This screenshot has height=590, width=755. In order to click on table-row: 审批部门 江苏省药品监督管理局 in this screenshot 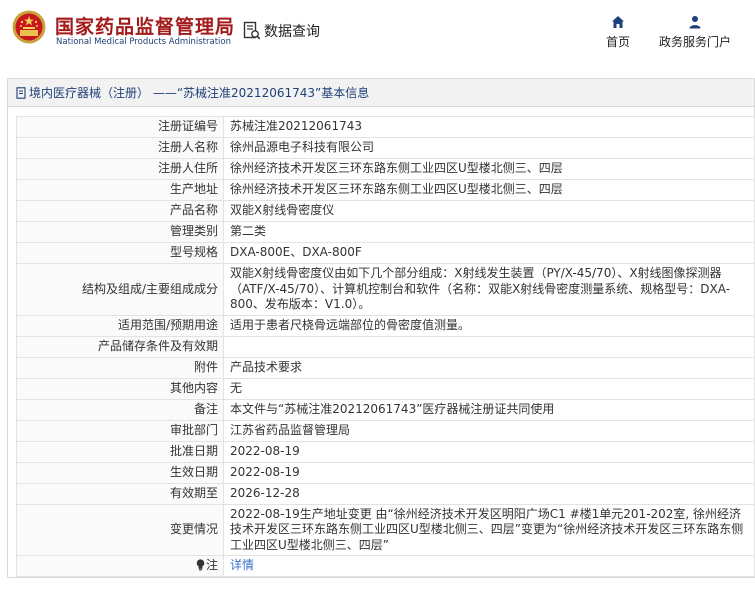, I will do `click(385, 430)`.